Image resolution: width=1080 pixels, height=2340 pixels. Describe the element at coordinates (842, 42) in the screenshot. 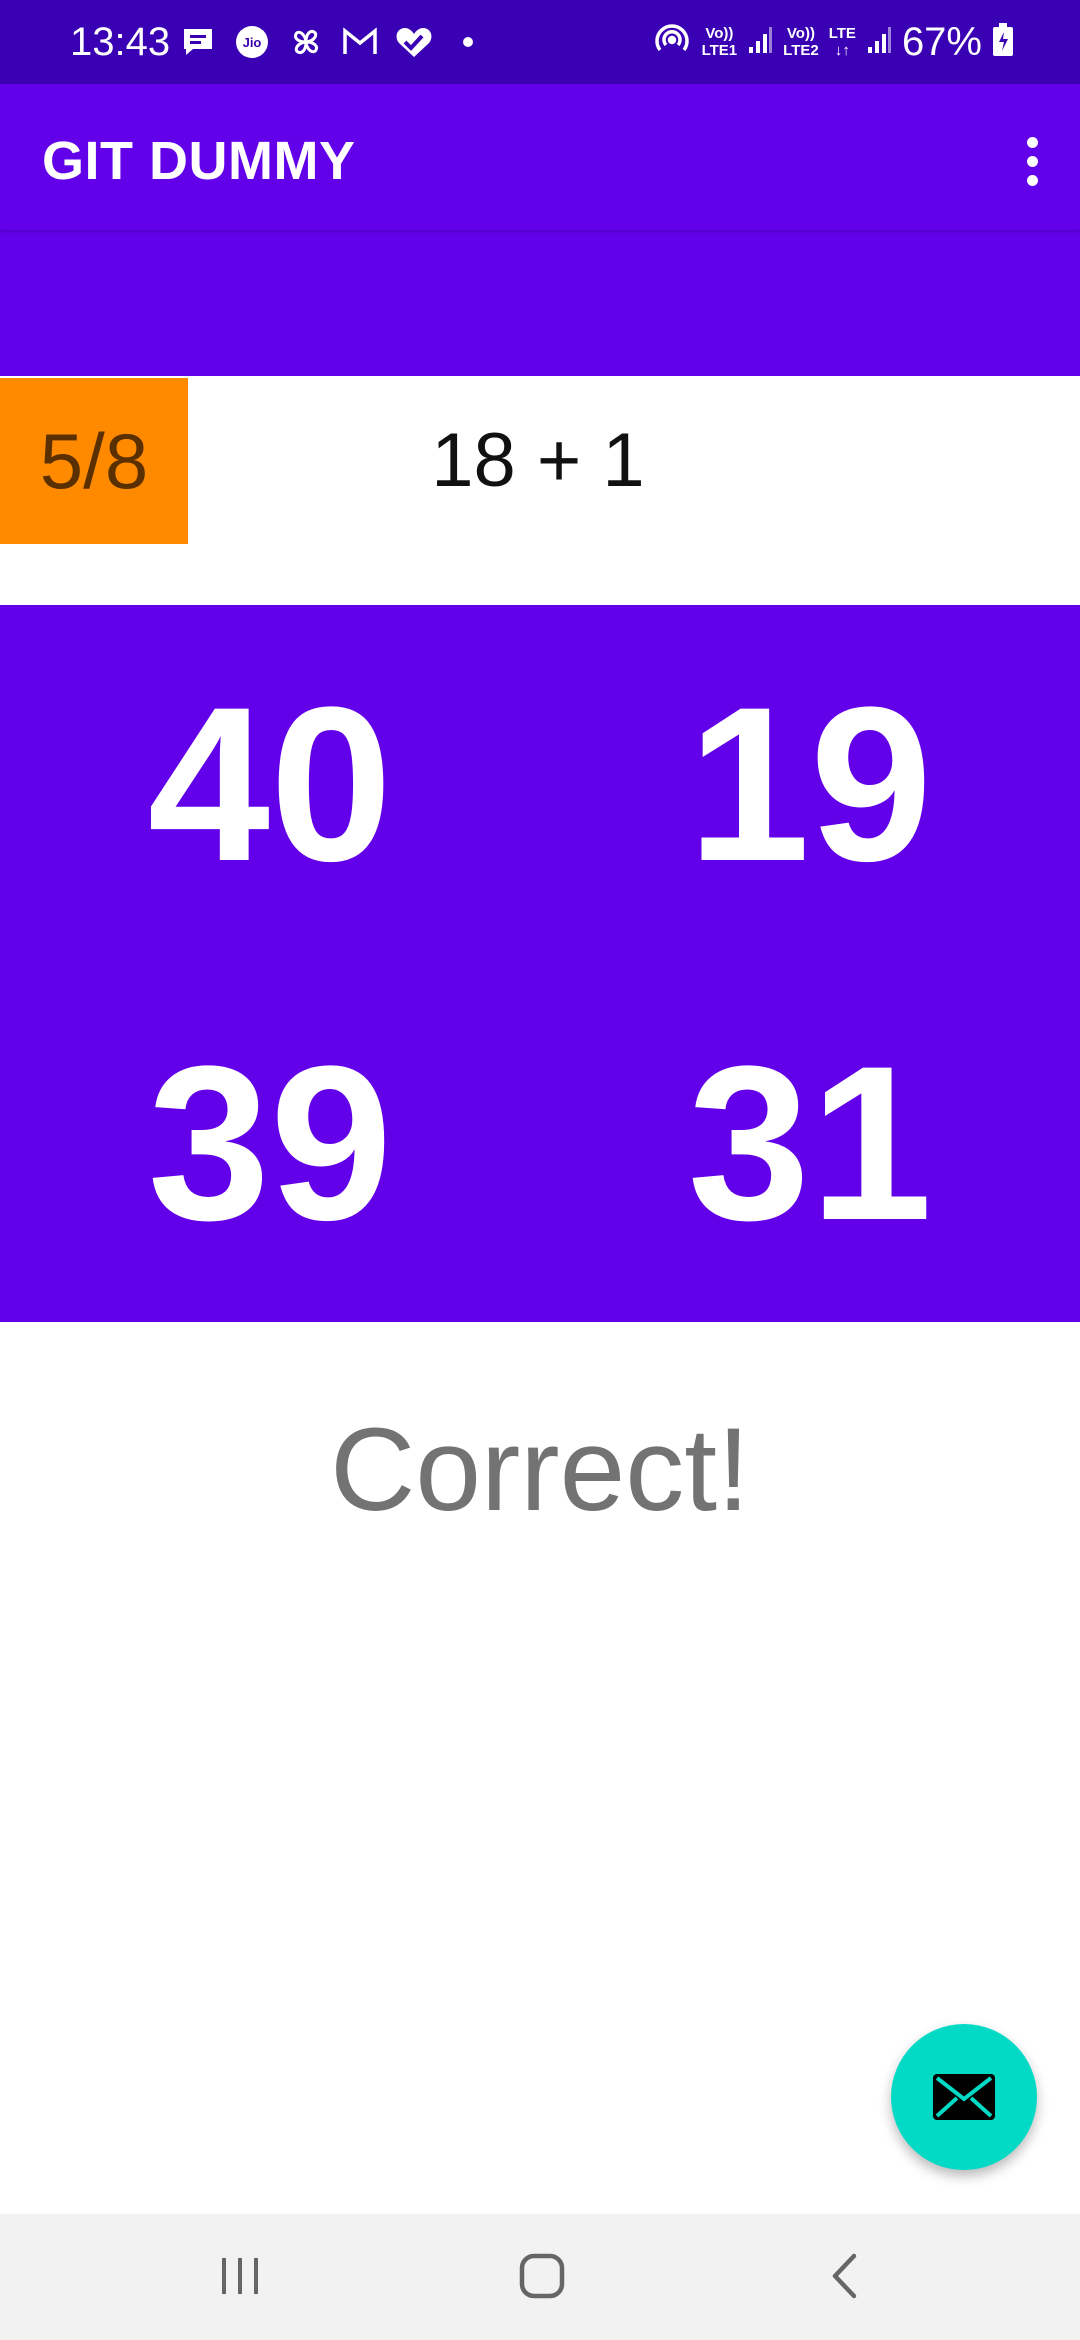

I see `lte-label: LTE ↓↑` at that location.